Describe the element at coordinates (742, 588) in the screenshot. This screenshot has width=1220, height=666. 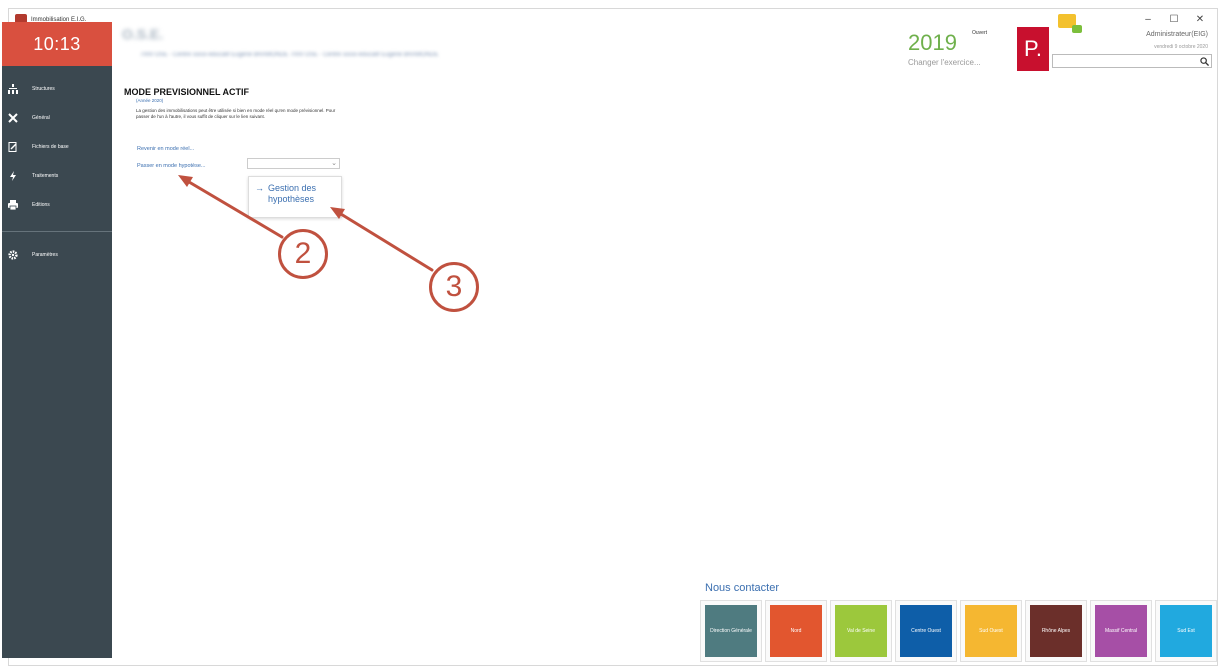
I see `contact-title: Nous contacter` at that location.